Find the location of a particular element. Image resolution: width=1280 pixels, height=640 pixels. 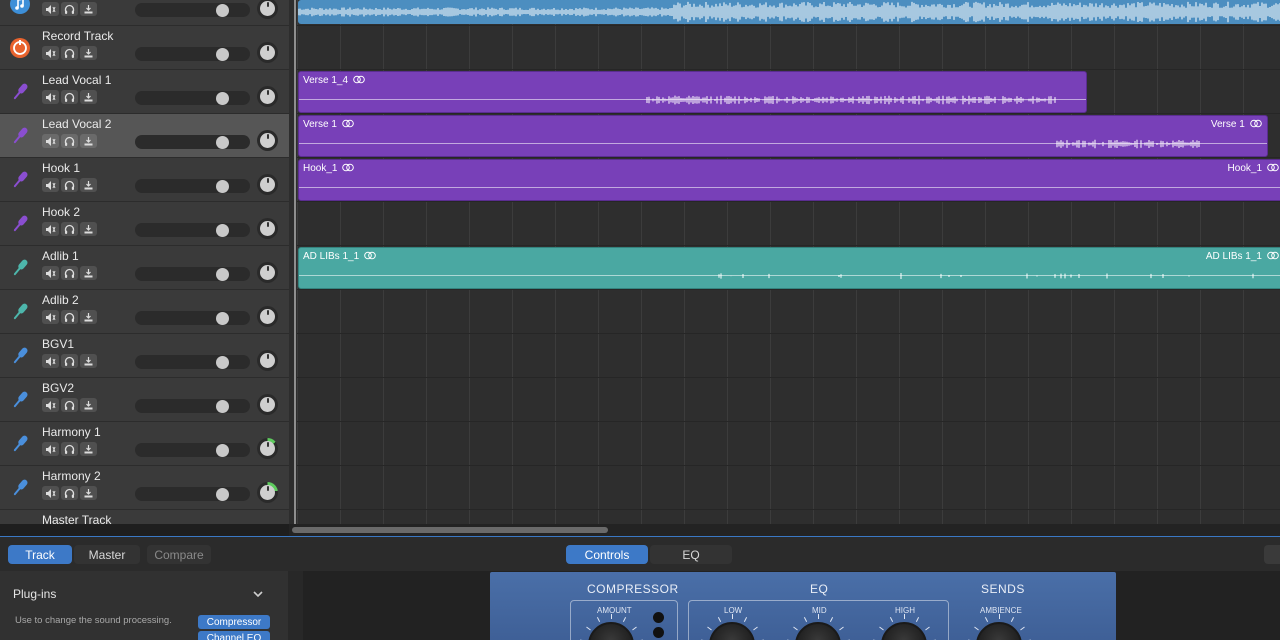

tab-track: Track is located at coordinates (40, 554).